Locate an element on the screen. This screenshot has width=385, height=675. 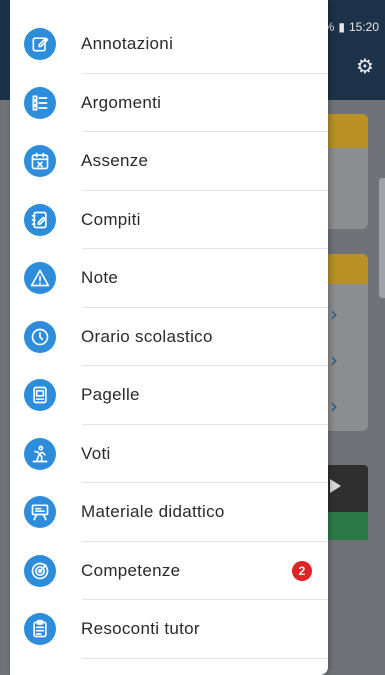
menu-item-resoconti-tutor: Resoconti tutor is located at coordinates (169, 629).